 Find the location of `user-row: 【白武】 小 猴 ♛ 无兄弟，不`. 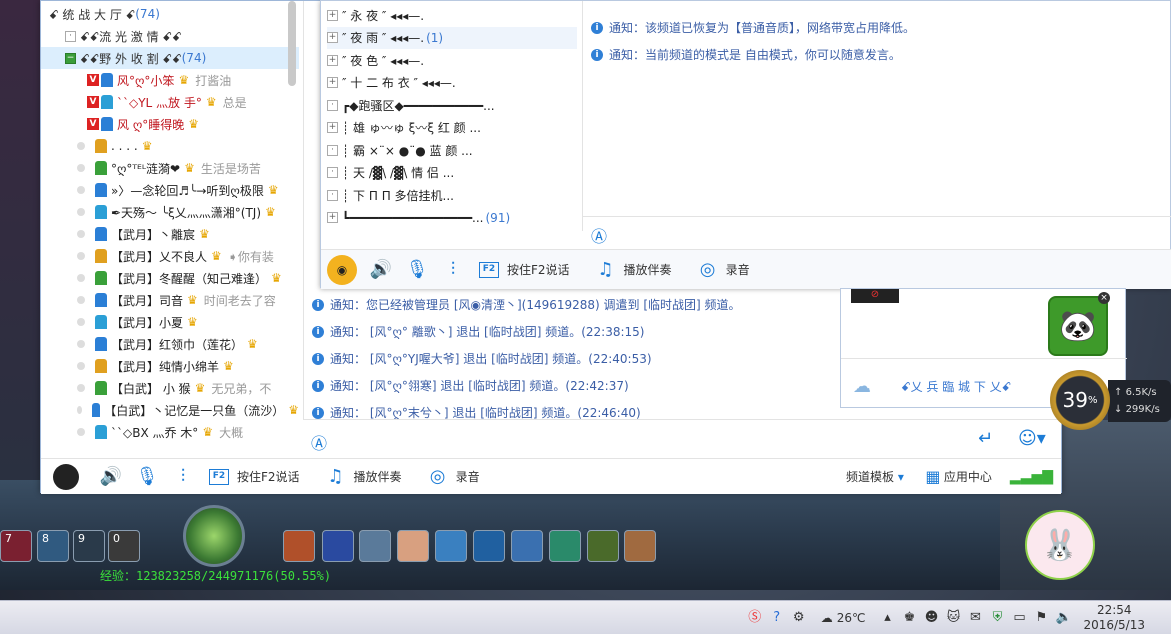

user-row: 【白武】 小 猴 ♛ 无兄弟，不 is located at coordinates (170, 388).